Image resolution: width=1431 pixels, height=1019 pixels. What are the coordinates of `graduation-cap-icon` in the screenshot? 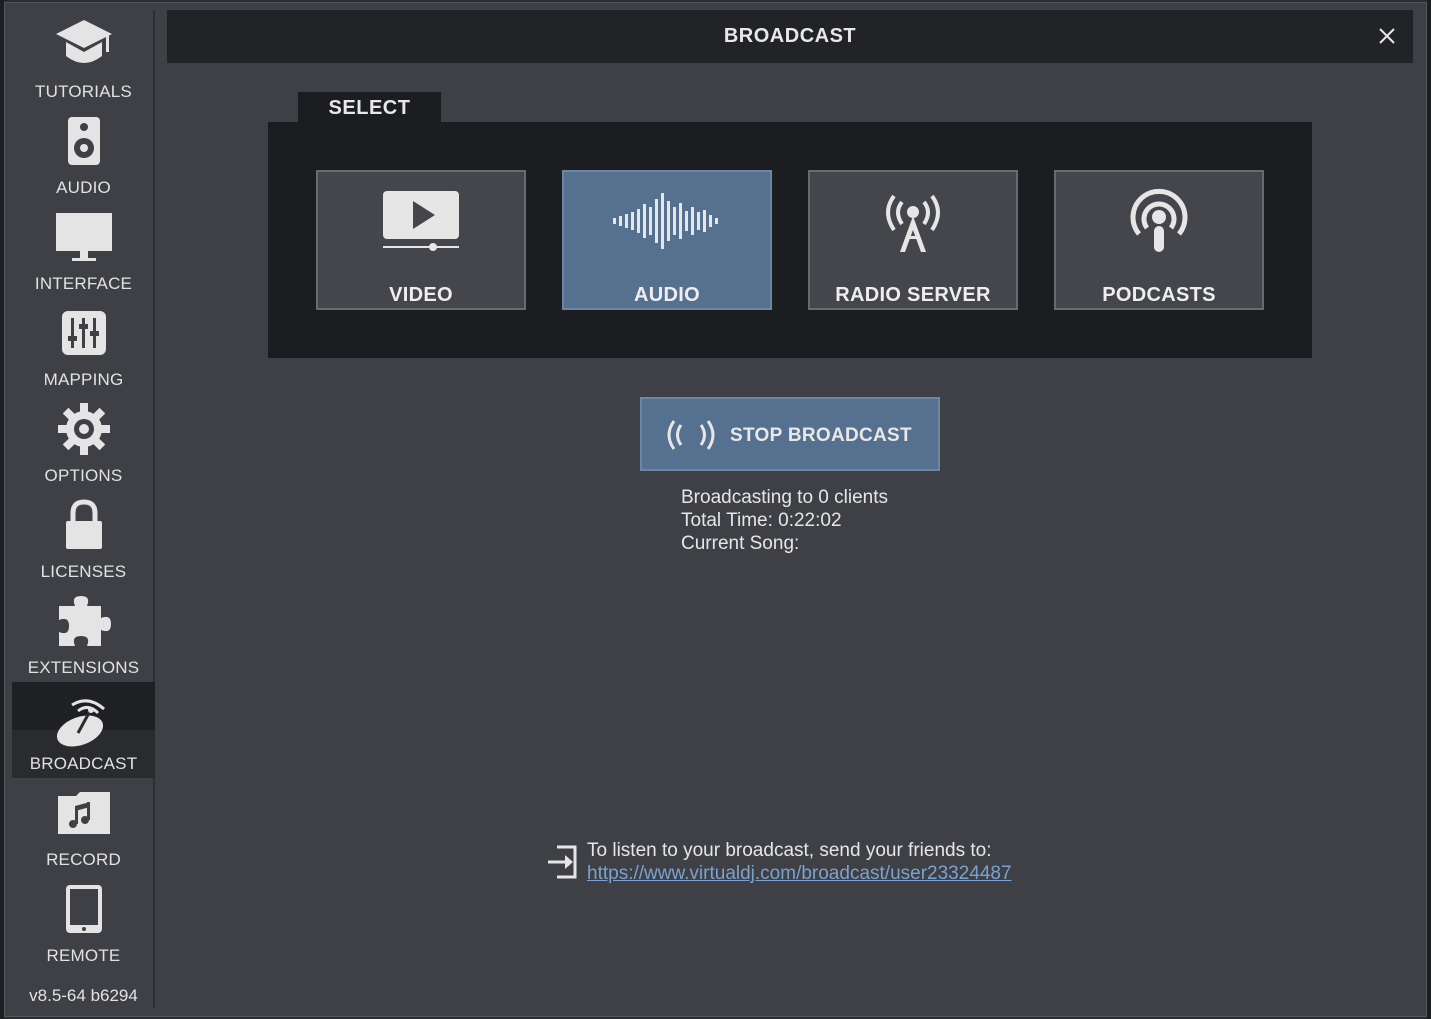 It's located at (83, 45).